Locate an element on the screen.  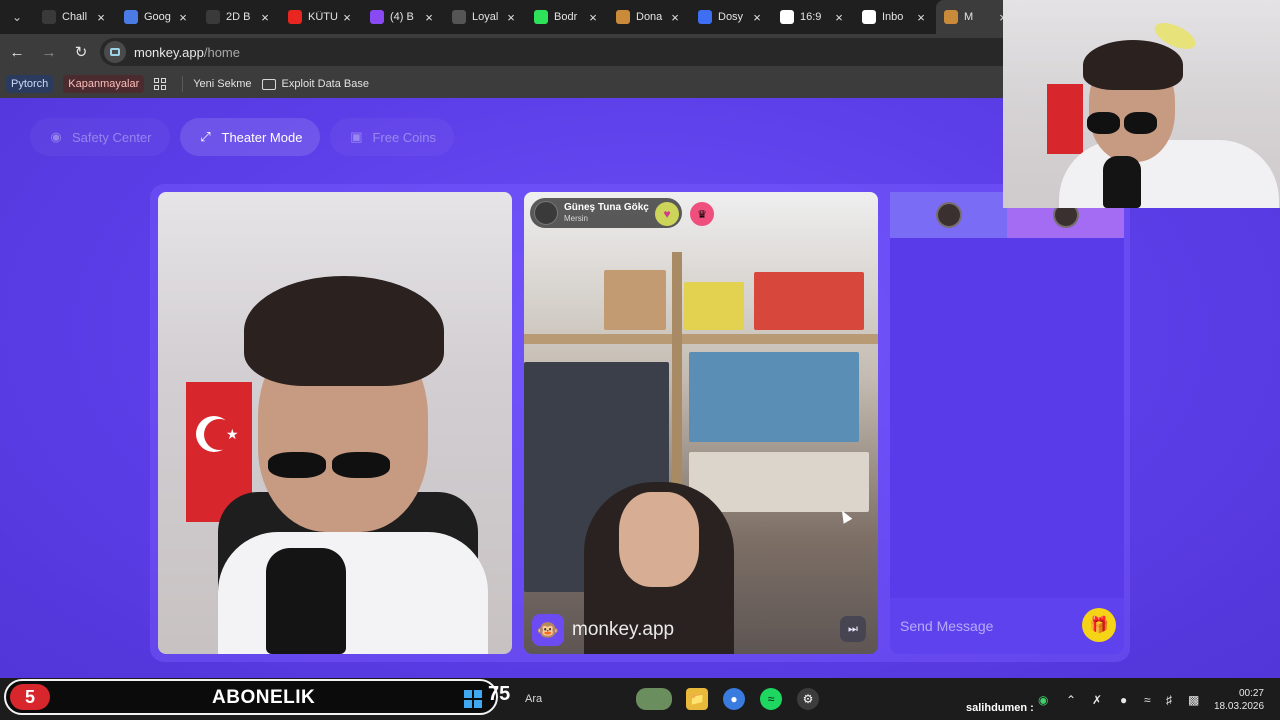
spotify-icon: ≈ is located at coordinates (771, 699).